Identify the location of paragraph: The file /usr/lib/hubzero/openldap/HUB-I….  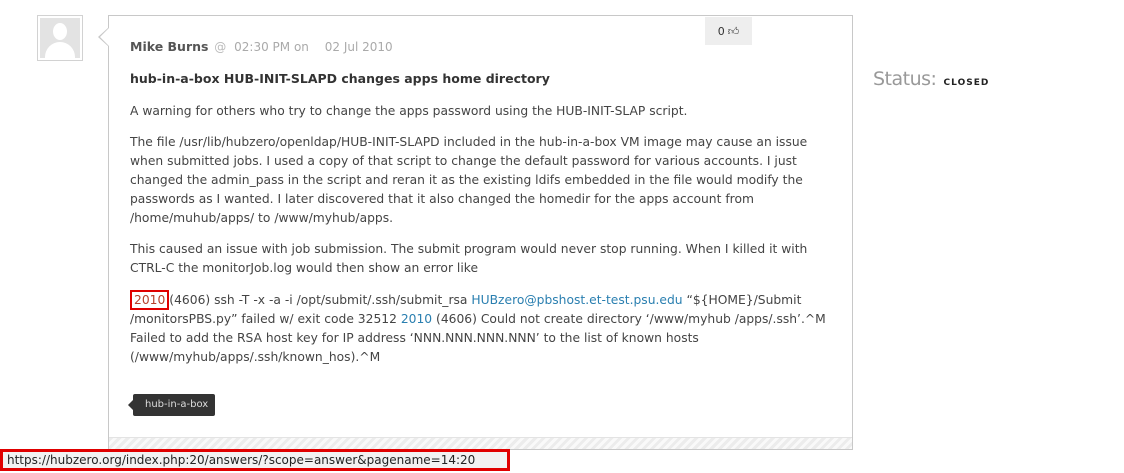
(469, 180).